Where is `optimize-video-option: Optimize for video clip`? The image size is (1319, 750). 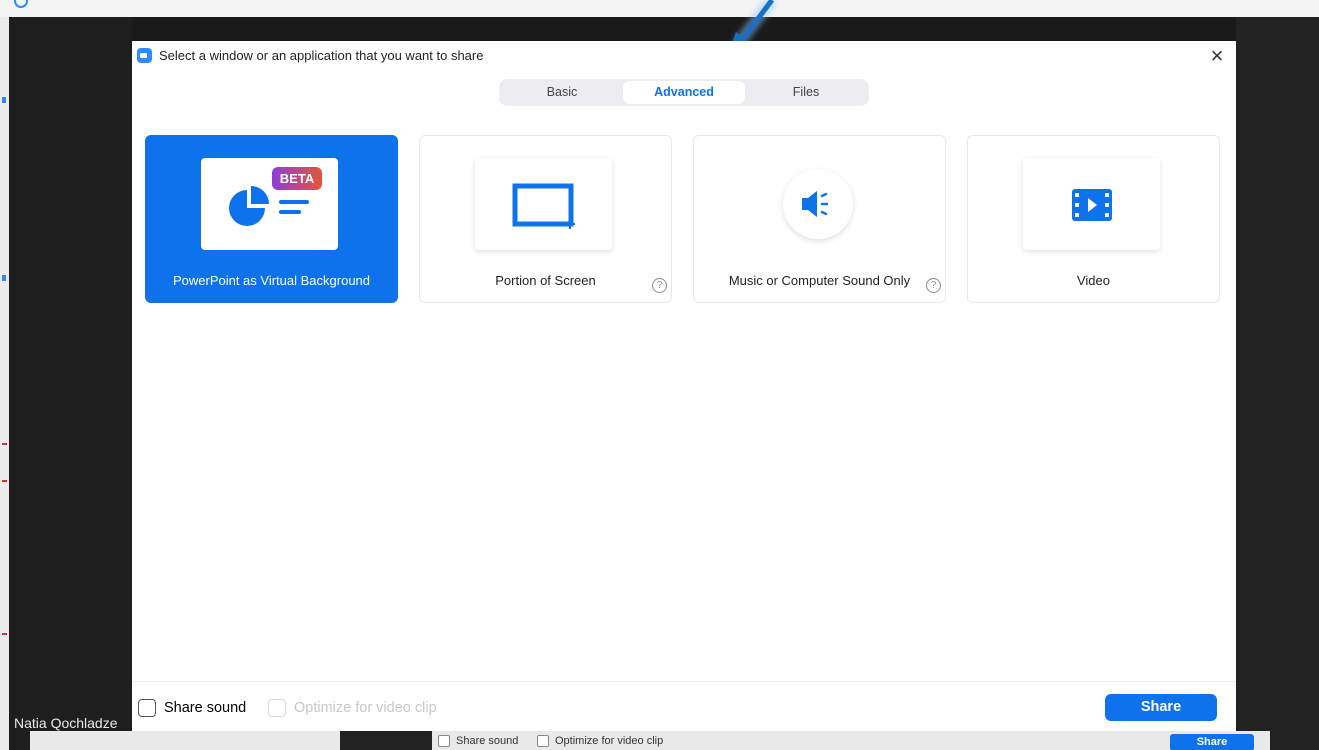 optimize-video-option: Optimize for video clip is located at coordinates (352, 708).